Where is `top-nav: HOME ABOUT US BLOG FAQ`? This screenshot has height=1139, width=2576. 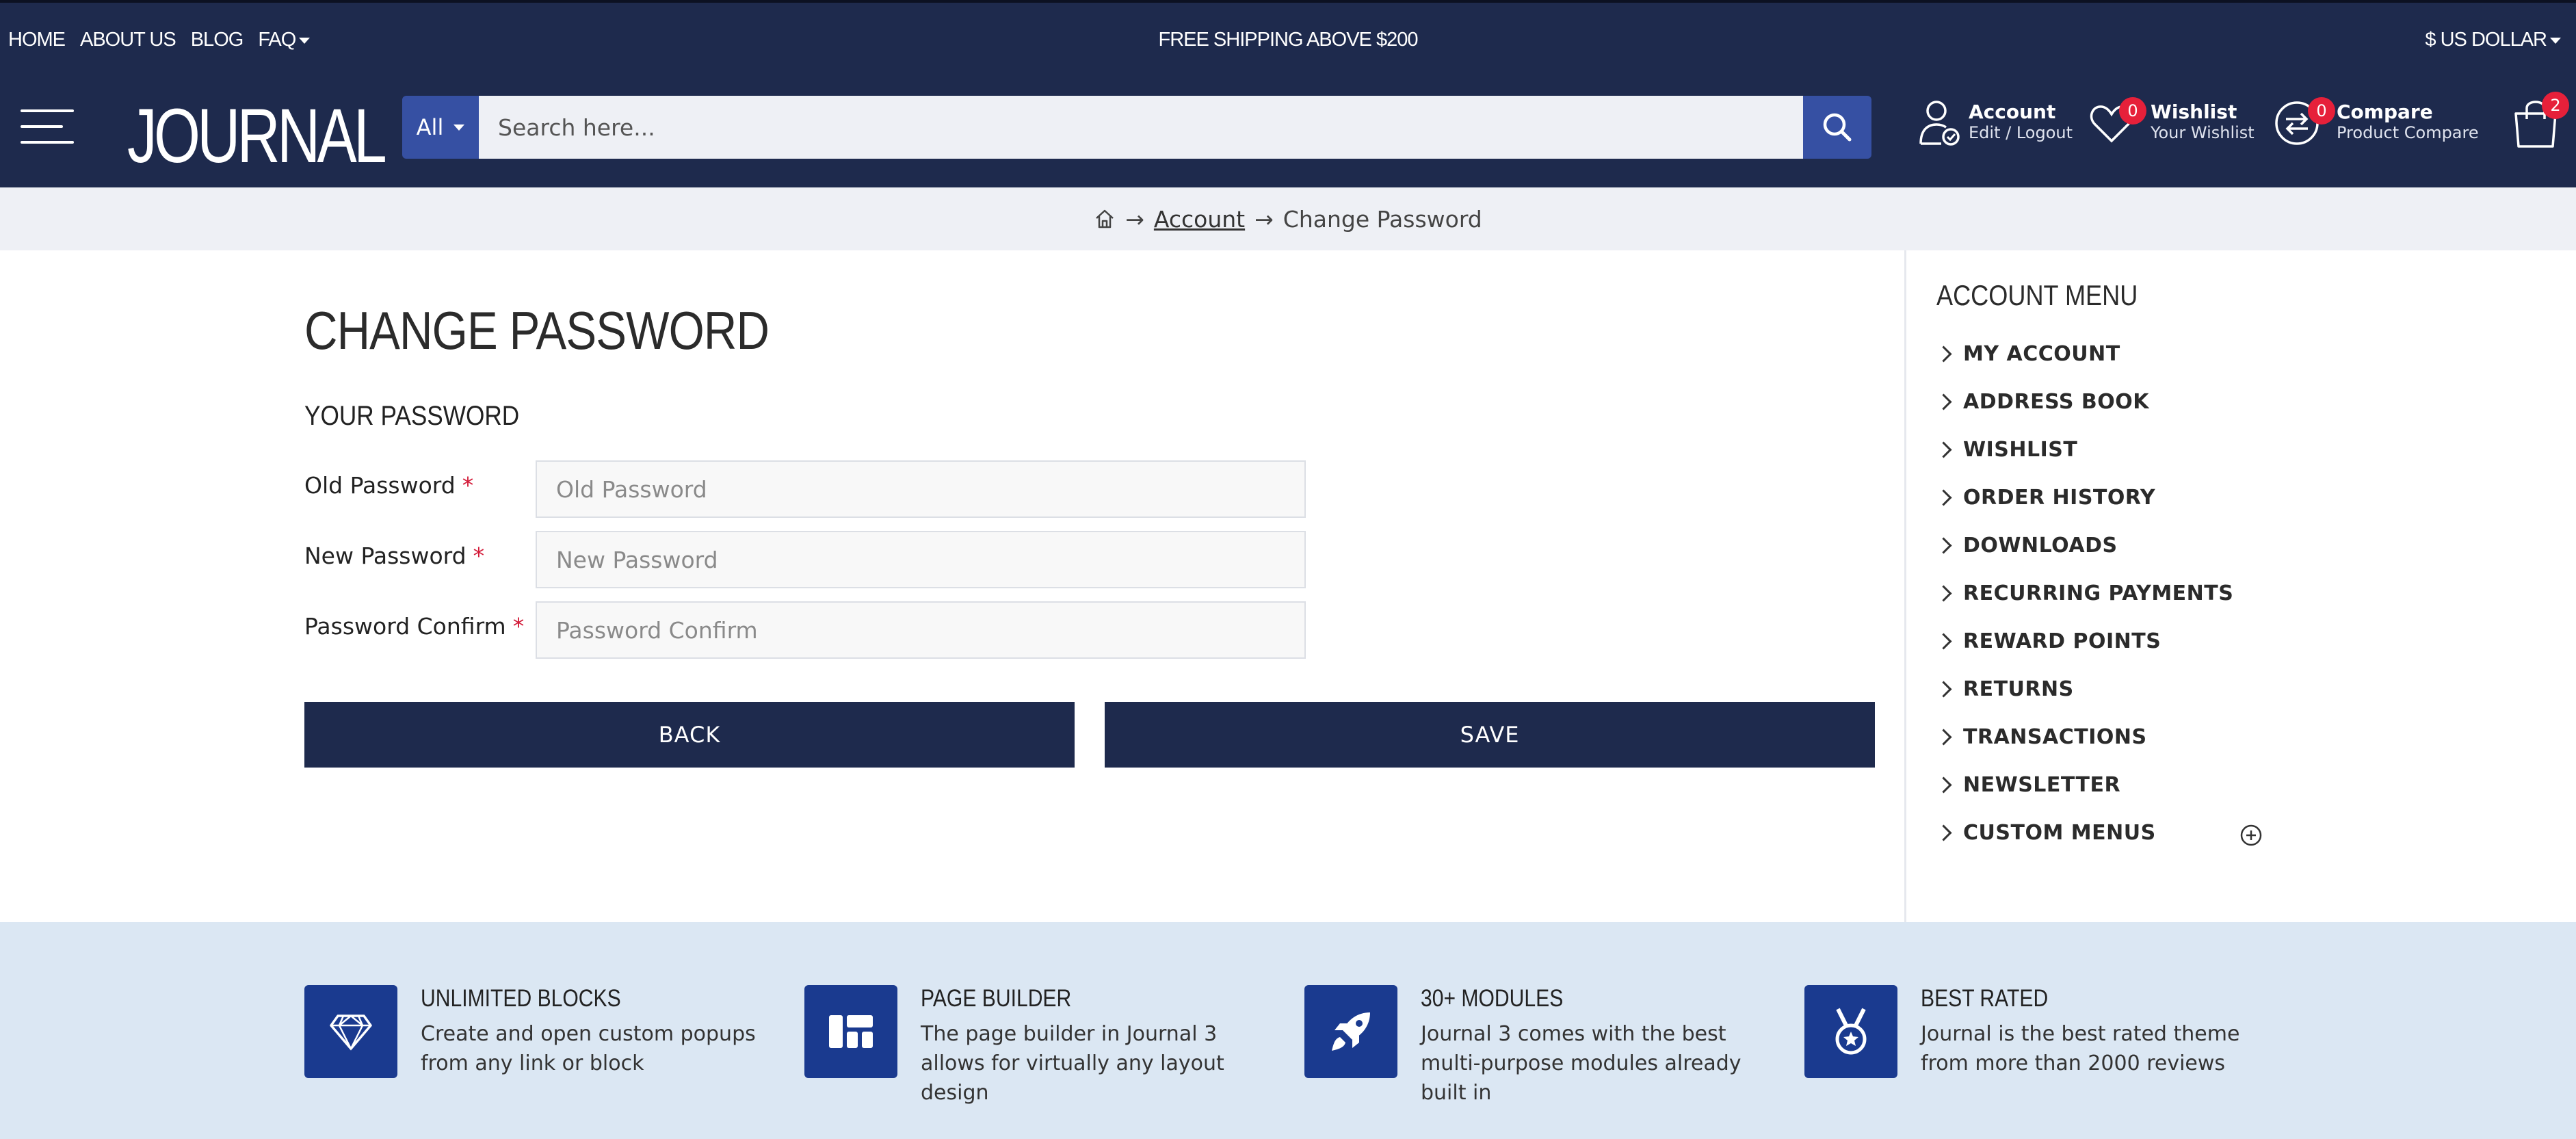
top-nav: HOME ABOUT US BLOG FAQ is located at coordinates (159, 40).